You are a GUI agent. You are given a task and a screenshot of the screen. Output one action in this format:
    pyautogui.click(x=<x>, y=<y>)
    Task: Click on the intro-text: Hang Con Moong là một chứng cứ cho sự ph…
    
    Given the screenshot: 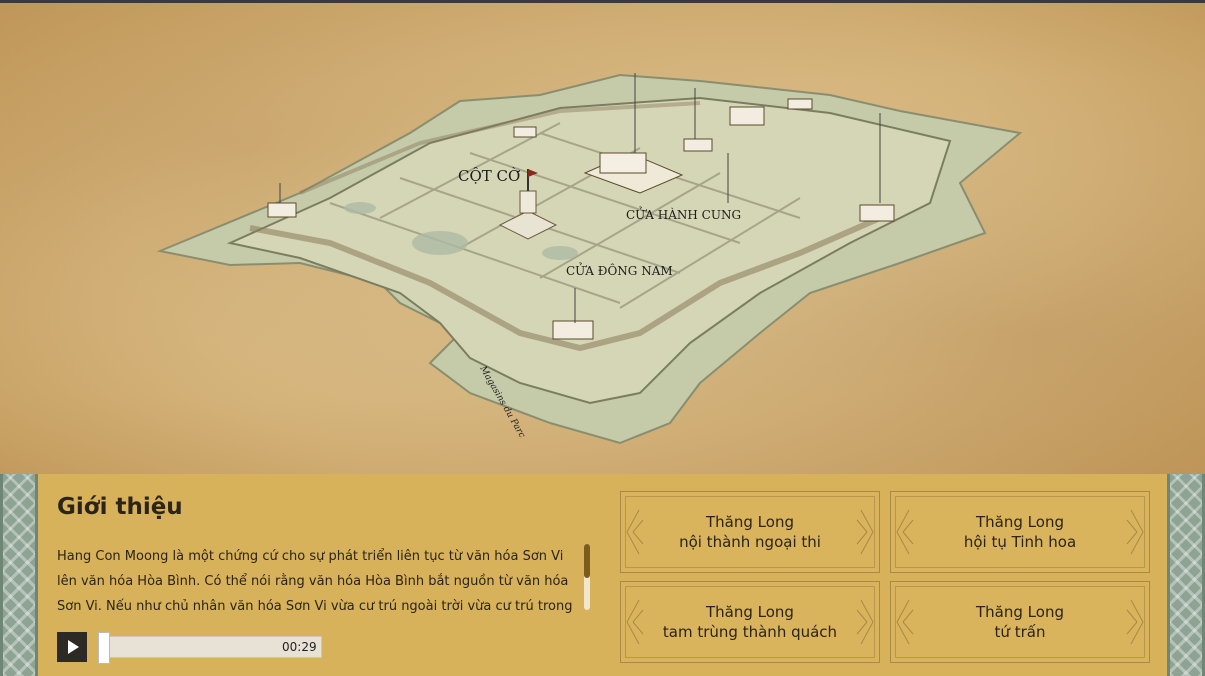 What is the action you would take?
    pyautogui.click(x=315, y=581)
    